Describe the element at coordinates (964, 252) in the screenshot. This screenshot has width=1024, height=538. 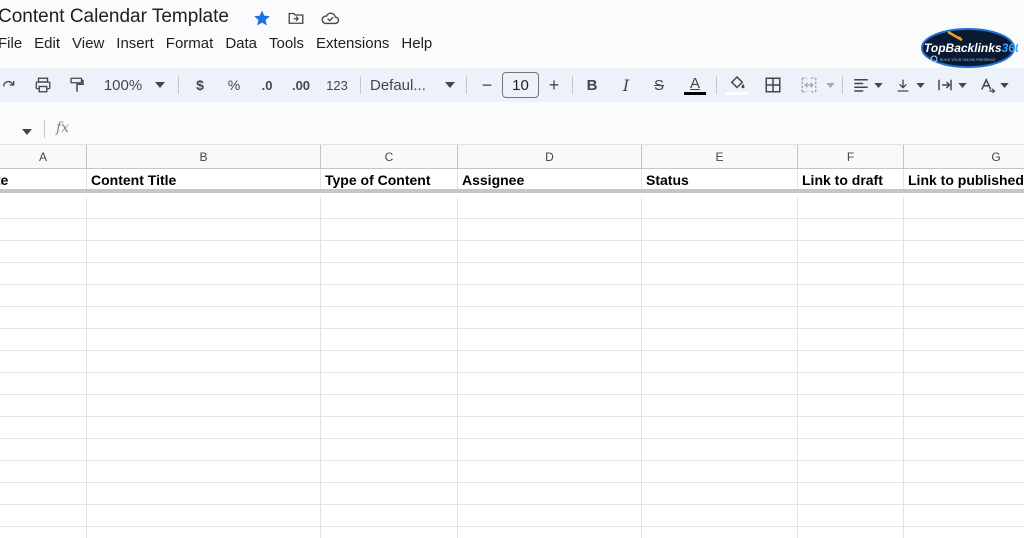
I see `cell-g4` at that location.